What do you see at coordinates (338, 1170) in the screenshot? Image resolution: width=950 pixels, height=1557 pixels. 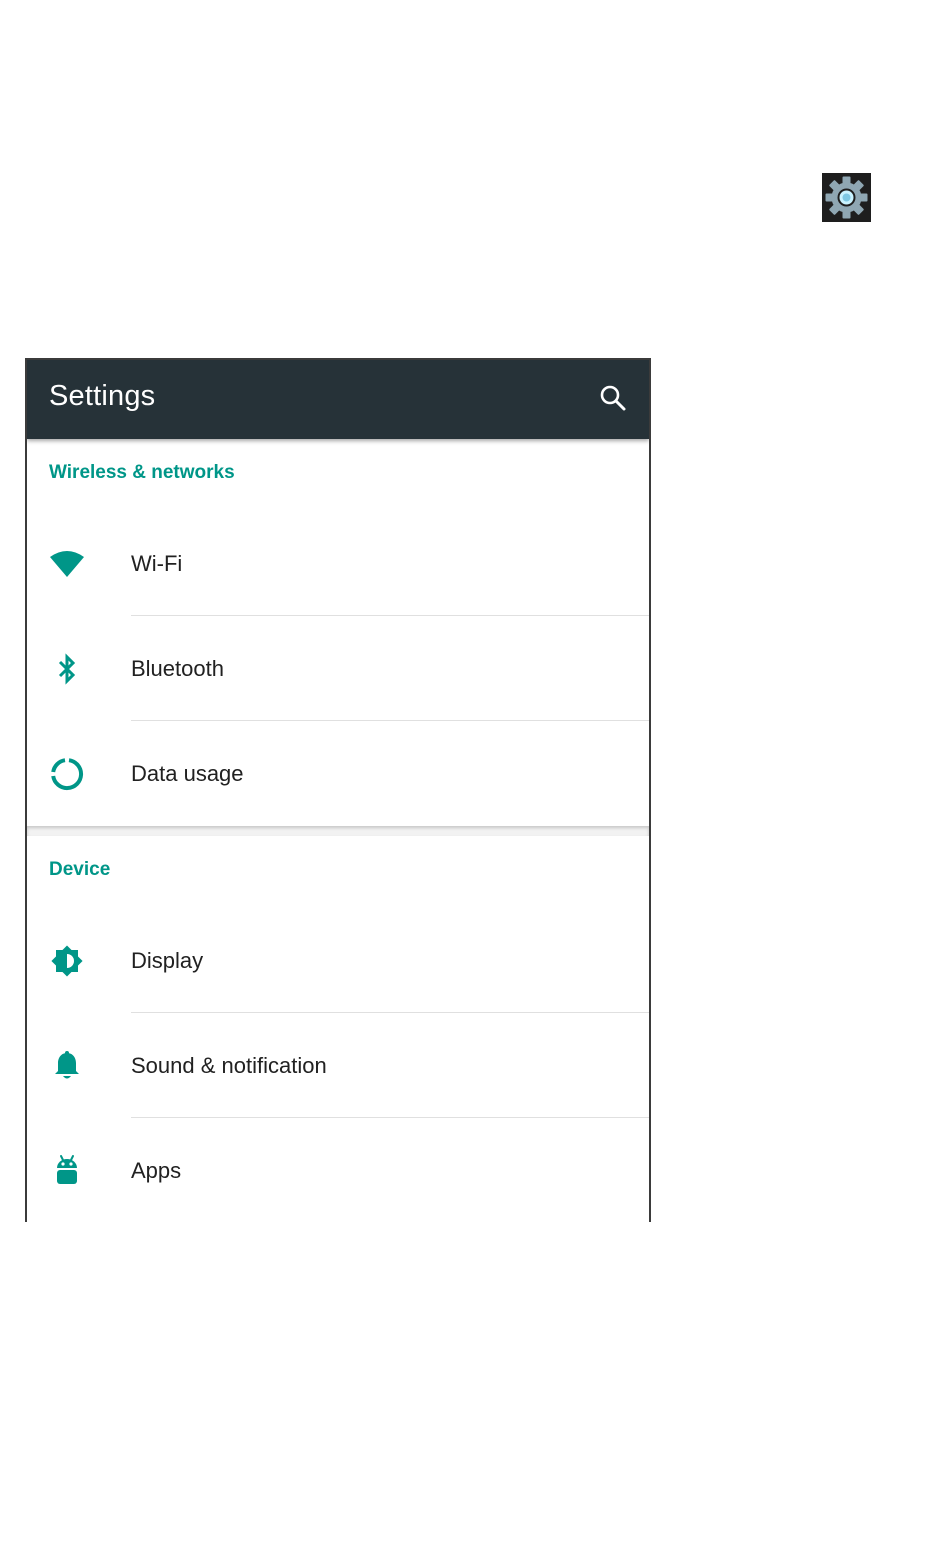 I see `settings-item-apps: Apps` at bounding box center [338, 1170].